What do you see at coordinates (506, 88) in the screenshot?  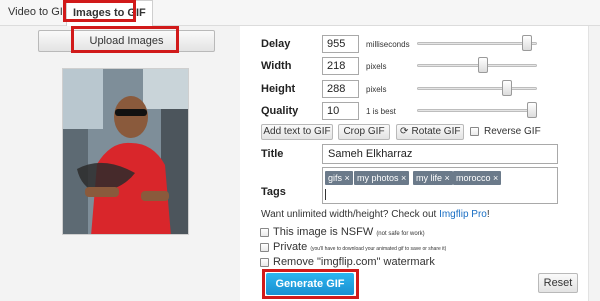 I see `height-slider-thumb` at bounding box center [506, 88].